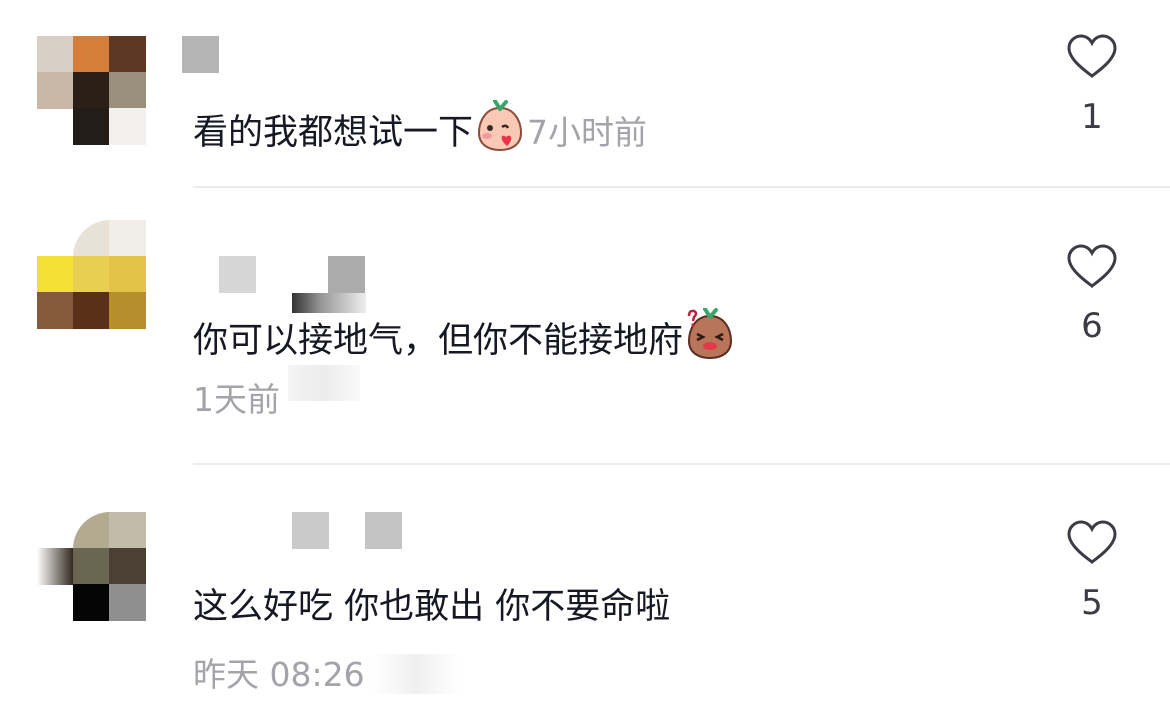 The width and height of the screenshot is (1170, 715). Describe the element at coordinates (416, 674) in the screenshot. I see `redacted-location` at that location.